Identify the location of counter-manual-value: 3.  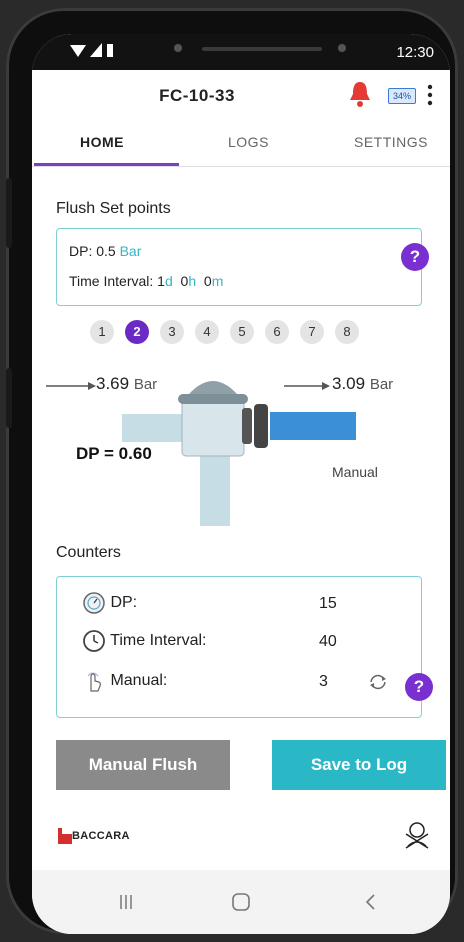
(323, 681).